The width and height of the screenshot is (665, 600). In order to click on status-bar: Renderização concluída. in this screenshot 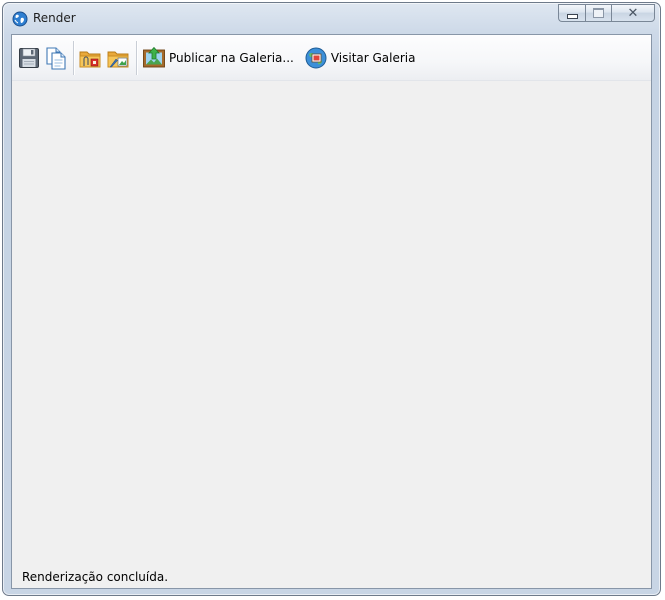, I will do `click(331, 577)`.